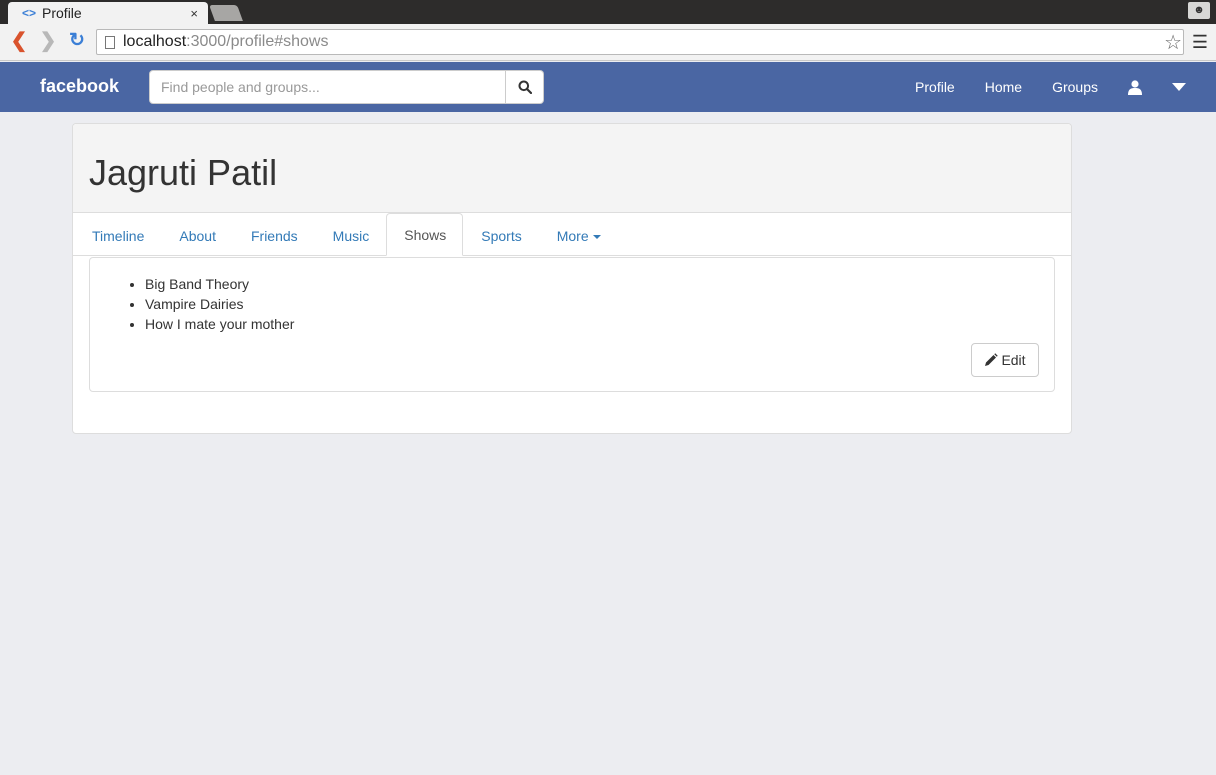  I want to click on forward-icon: ❯, so click(48, 41).